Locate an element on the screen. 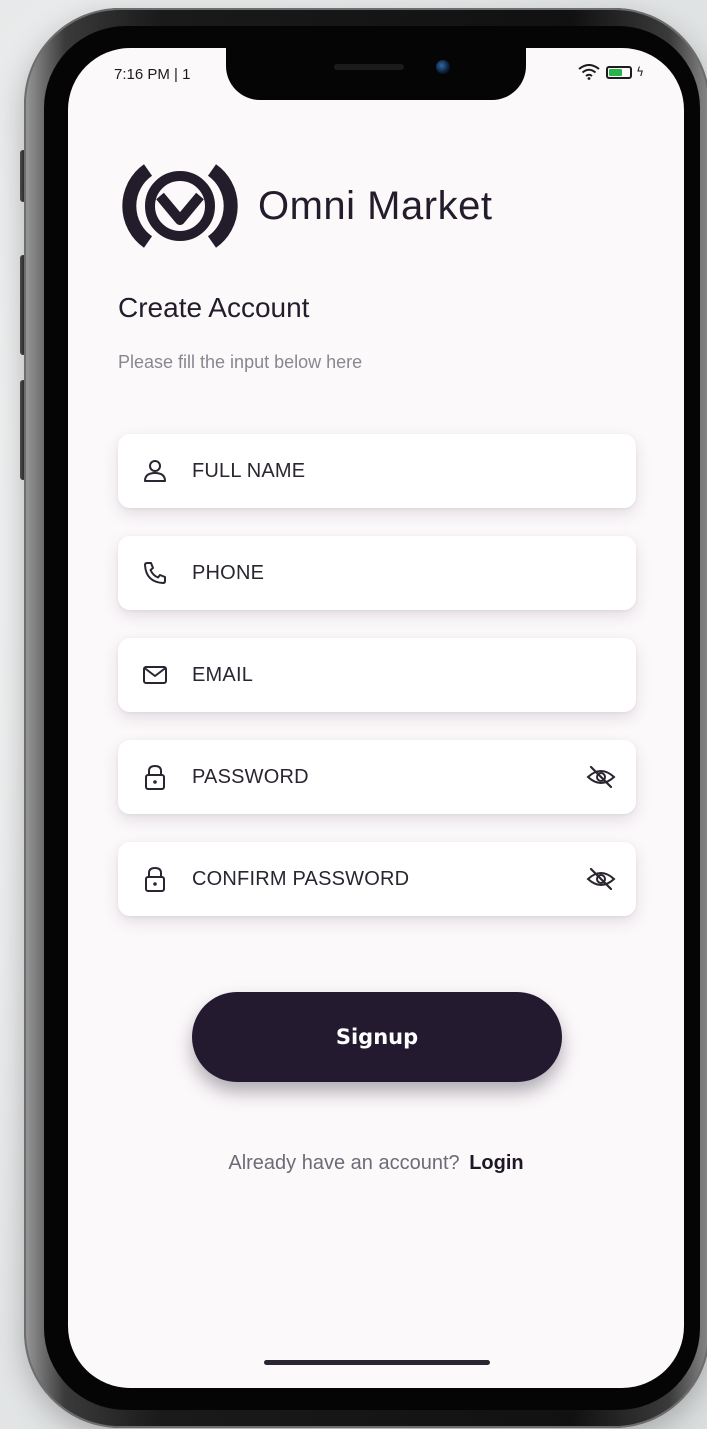 Image resolution: width=707 pixels, height=1429 pixels. confirm-password-field: CONFIRM PASSWORD is located at coordinates (377, 879).